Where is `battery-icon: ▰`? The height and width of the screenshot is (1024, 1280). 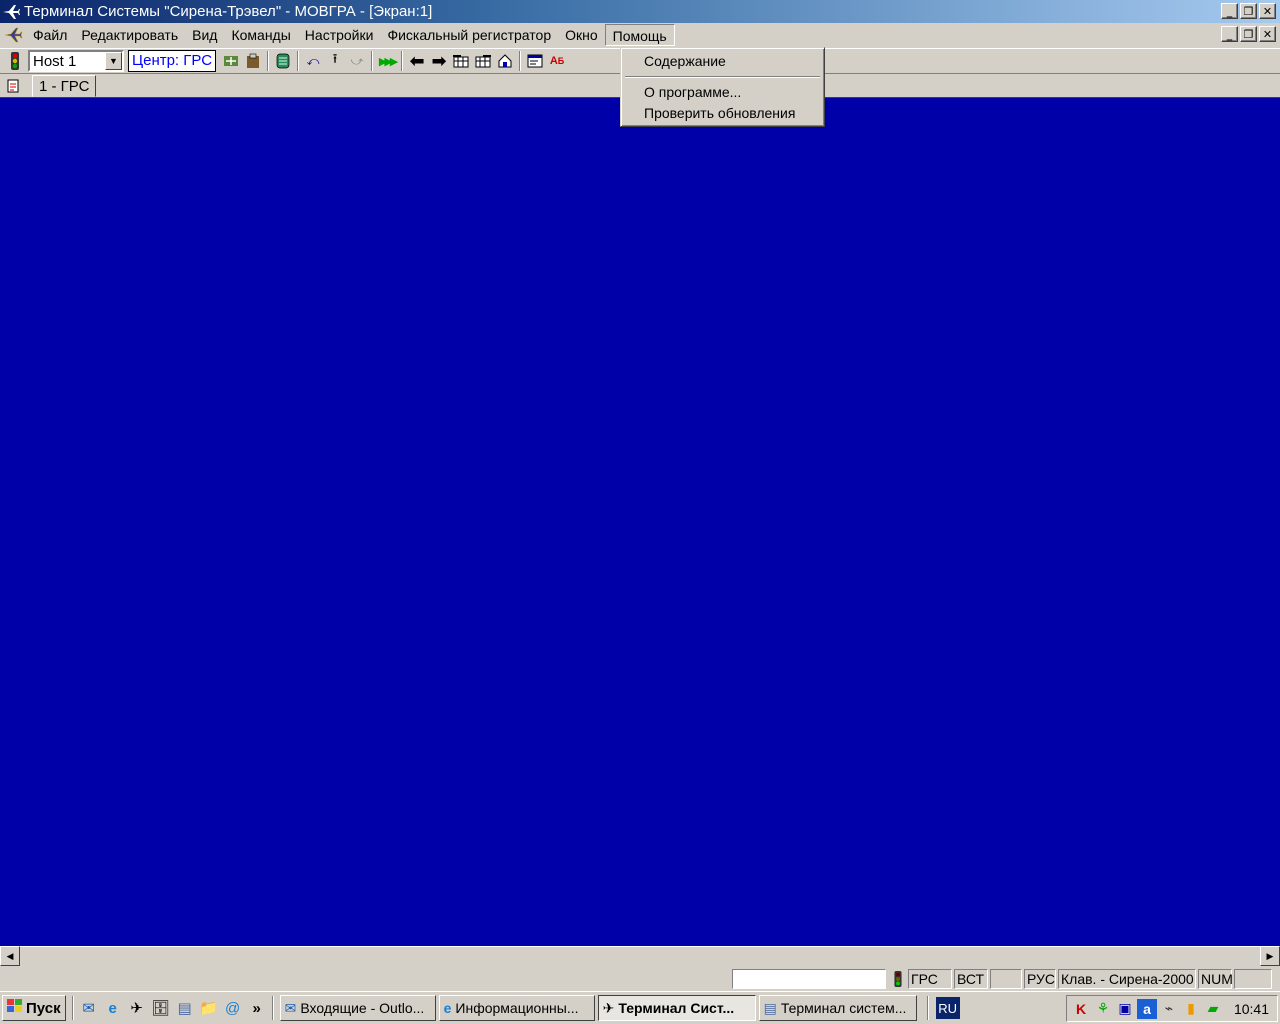 battery-icon: ▰ is located at coordinates (1213, 1009).